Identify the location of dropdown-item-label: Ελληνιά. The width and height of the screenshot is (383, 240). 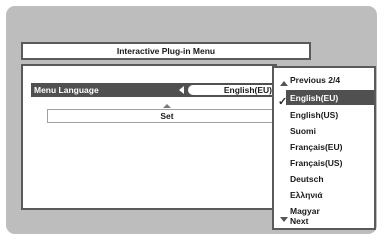
(306, 194).